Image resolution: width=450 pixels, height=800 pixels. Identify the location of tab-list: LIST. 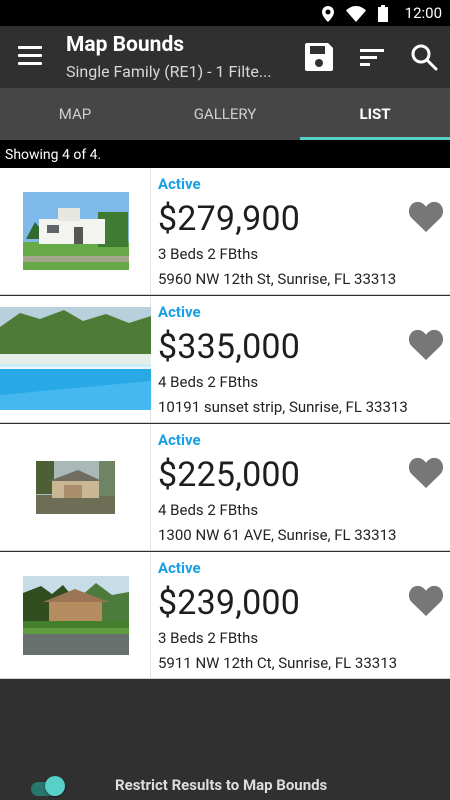
(375, 114).